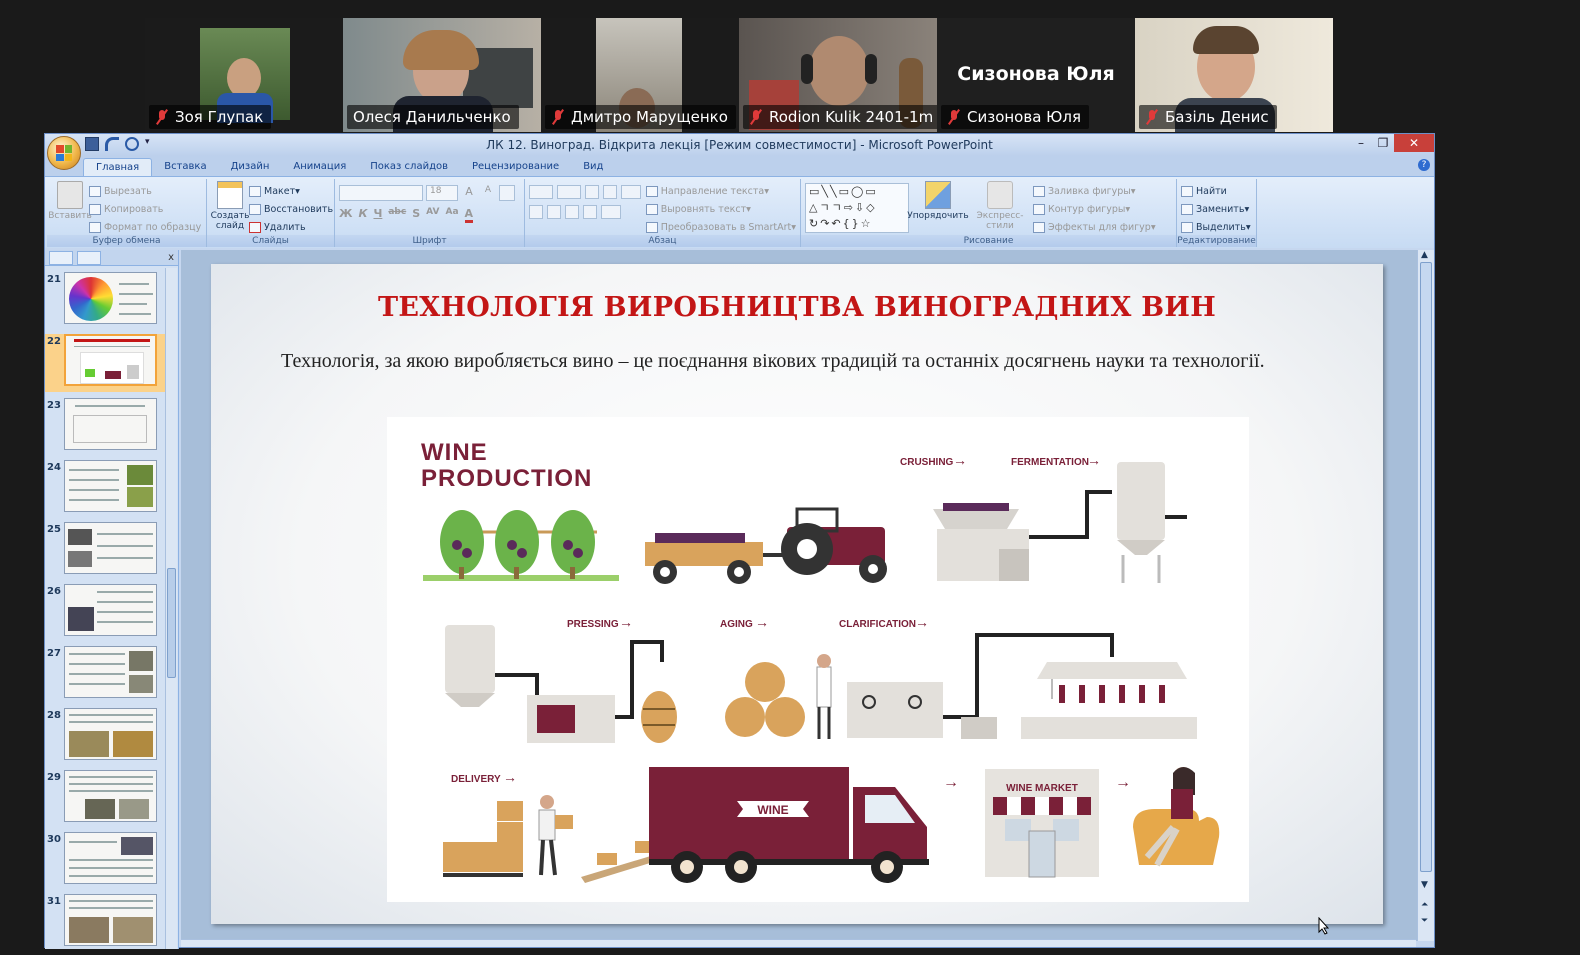  What do you see at coordinates (171, 257) in the screenshot?
I see `close-pane-icon: x` at bounding box center [171, 257].